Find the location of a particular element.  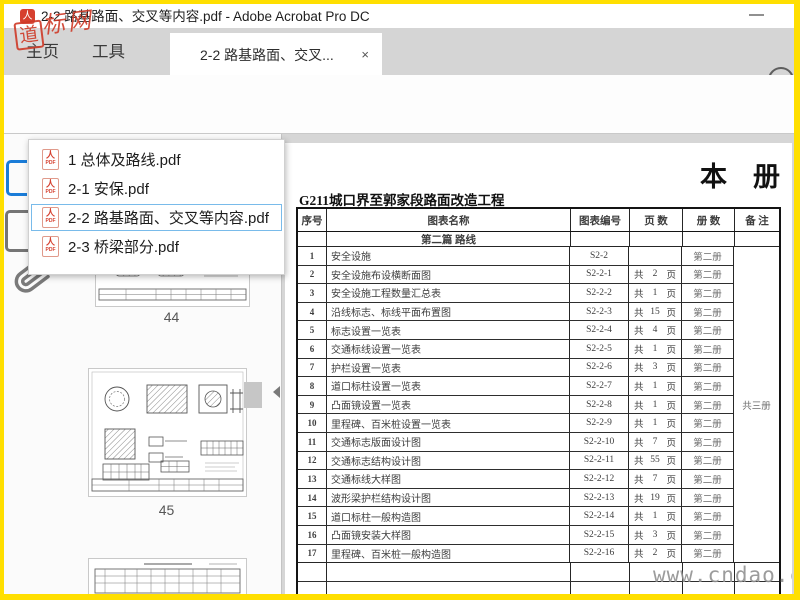

table-row: 3 安全设施工程数量汇总表 S2-2-2 共1页 第二册 is located at coordinates (515, 293).